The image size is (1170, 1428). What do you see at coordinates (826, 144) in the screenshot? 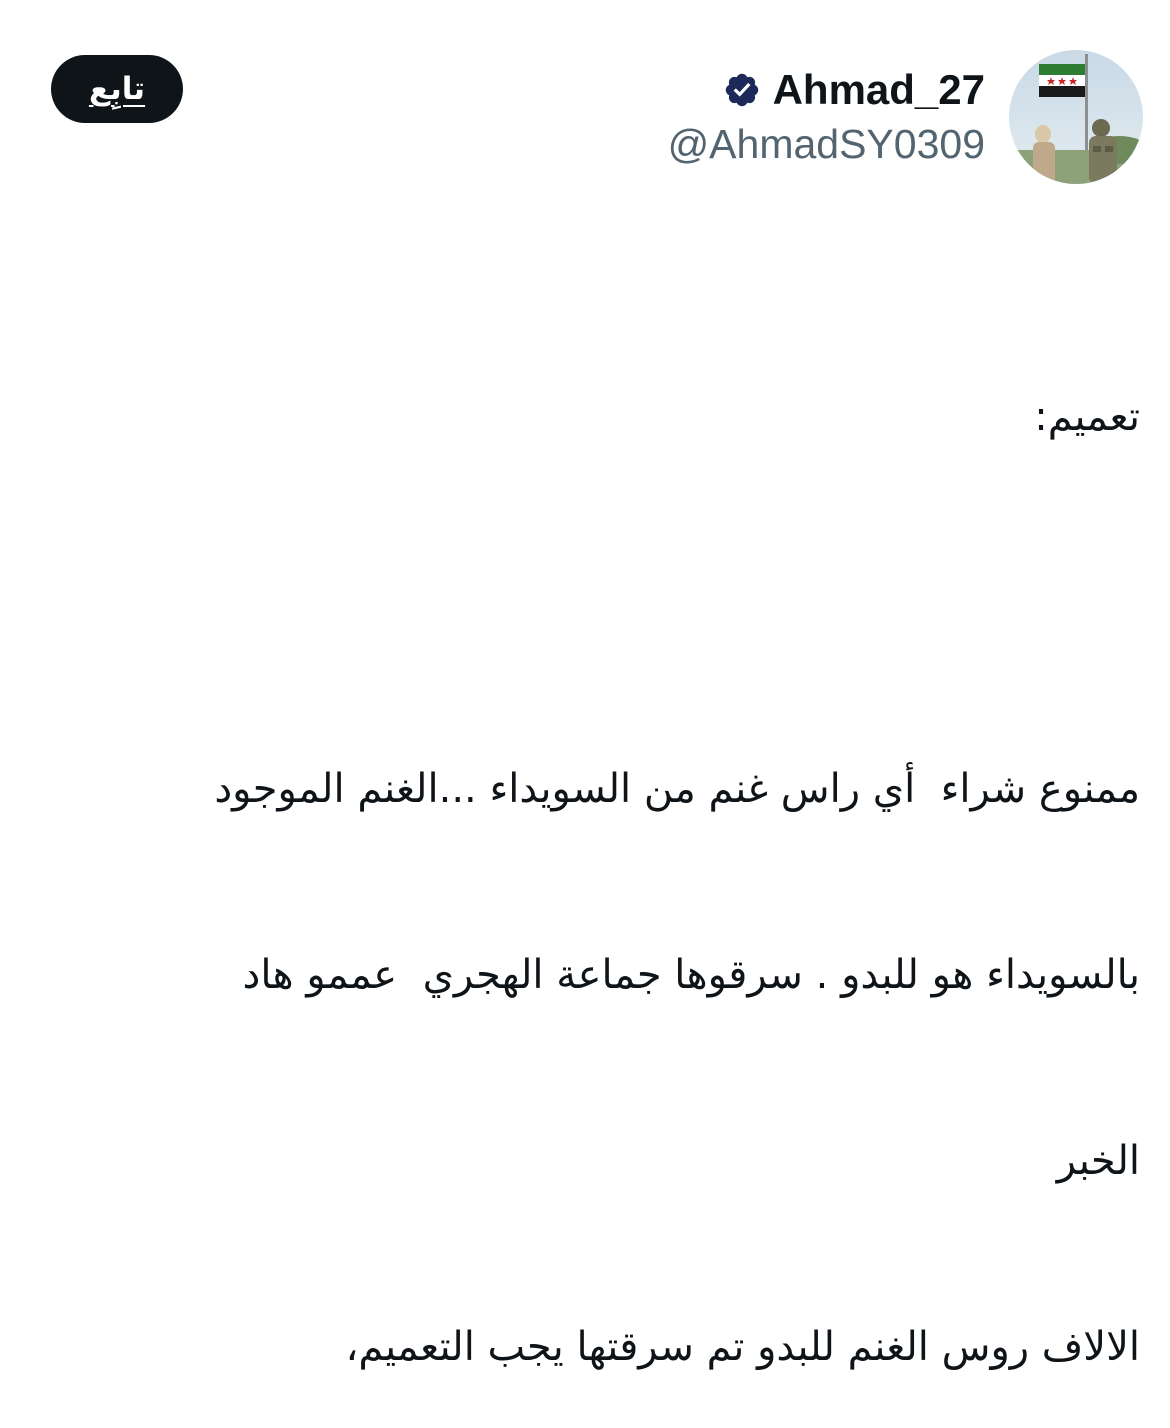
I see `user-handle: @AhmadSY0309` at bounding box center [826, 144].